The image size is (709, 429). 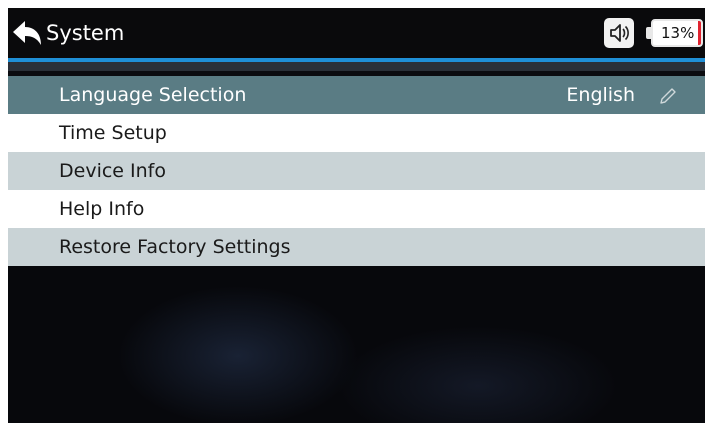 I want to click on menu-item-language-selection: Language Selection English, so click(x=356, y=95).